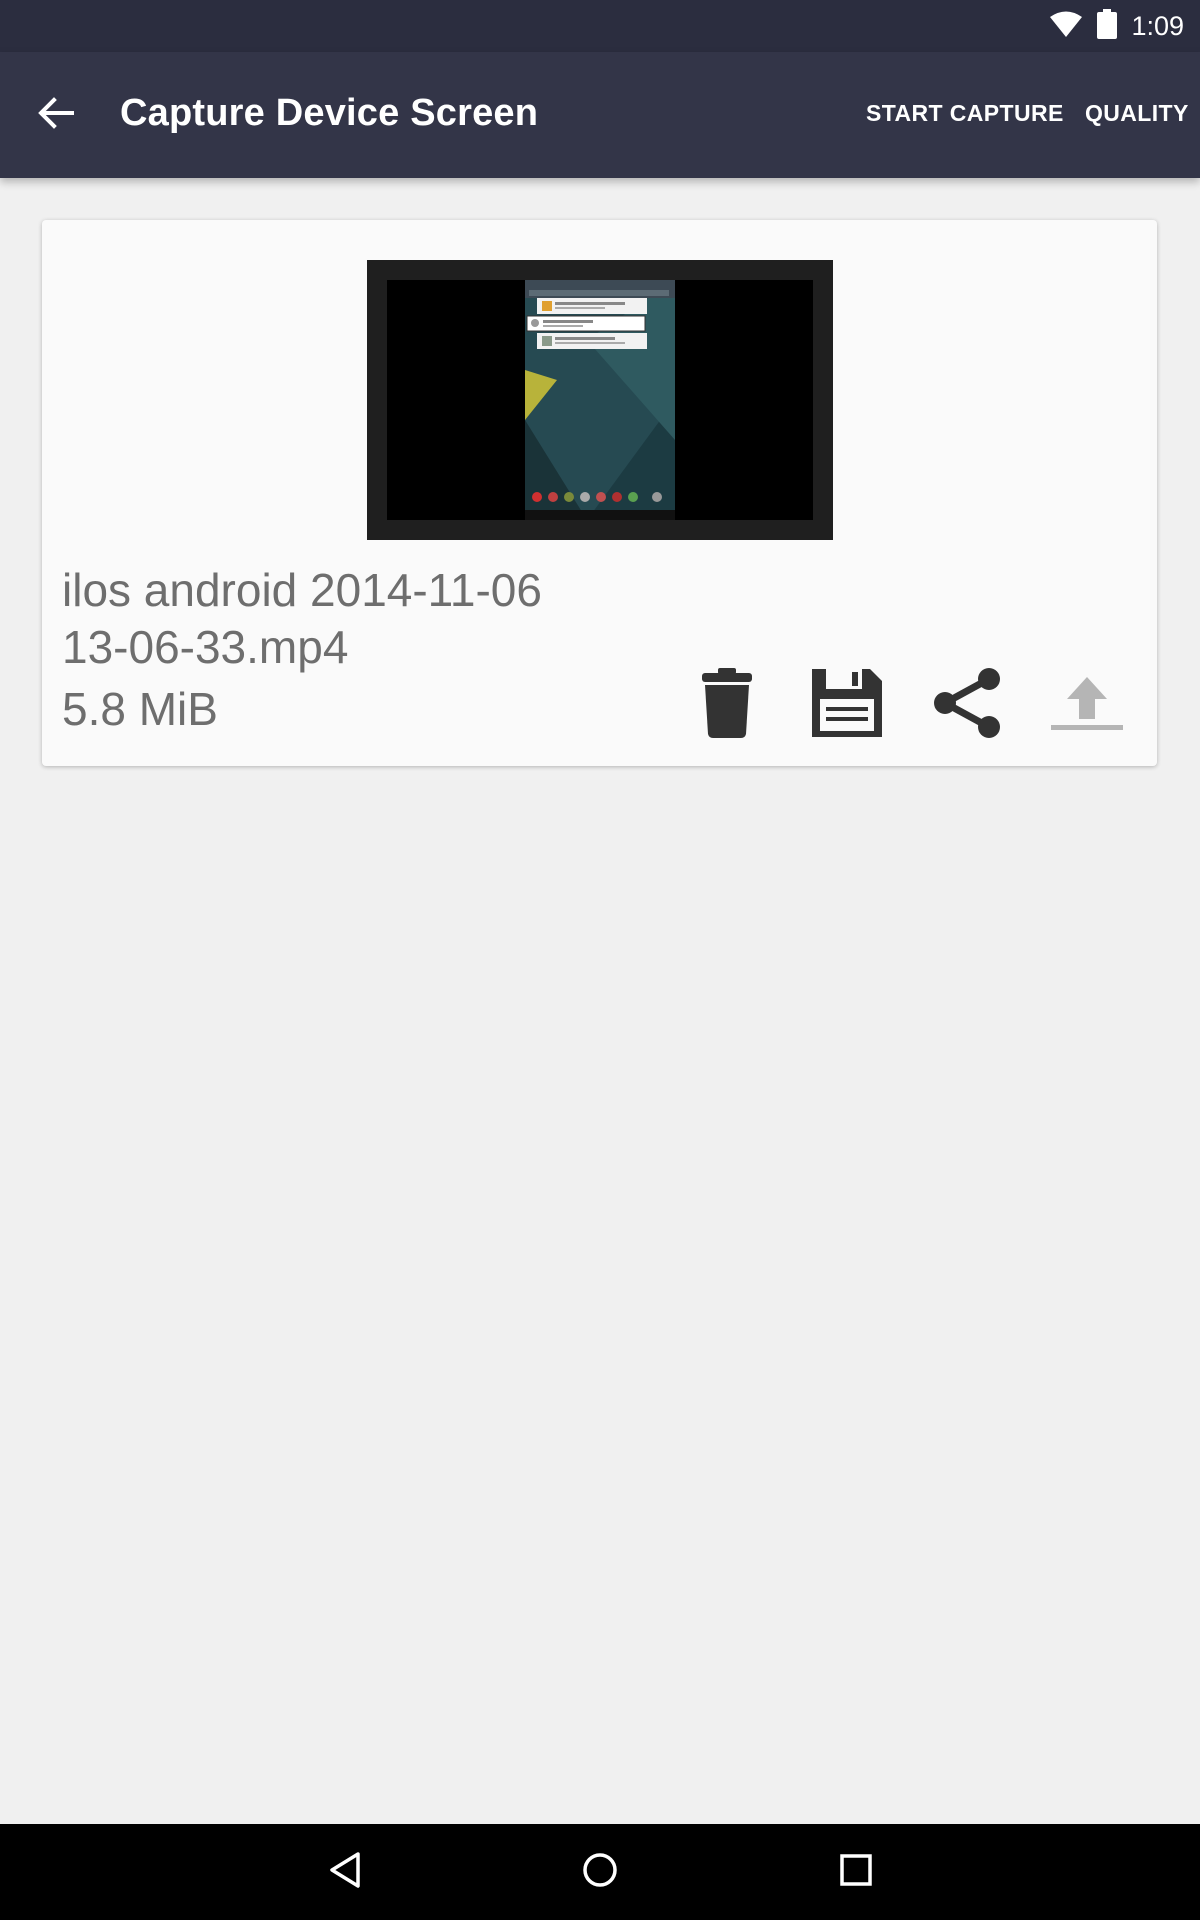 The width and height of the screenshot is (1200, 1920). I want to click on status-bar: 1:09, so click(600, 26).